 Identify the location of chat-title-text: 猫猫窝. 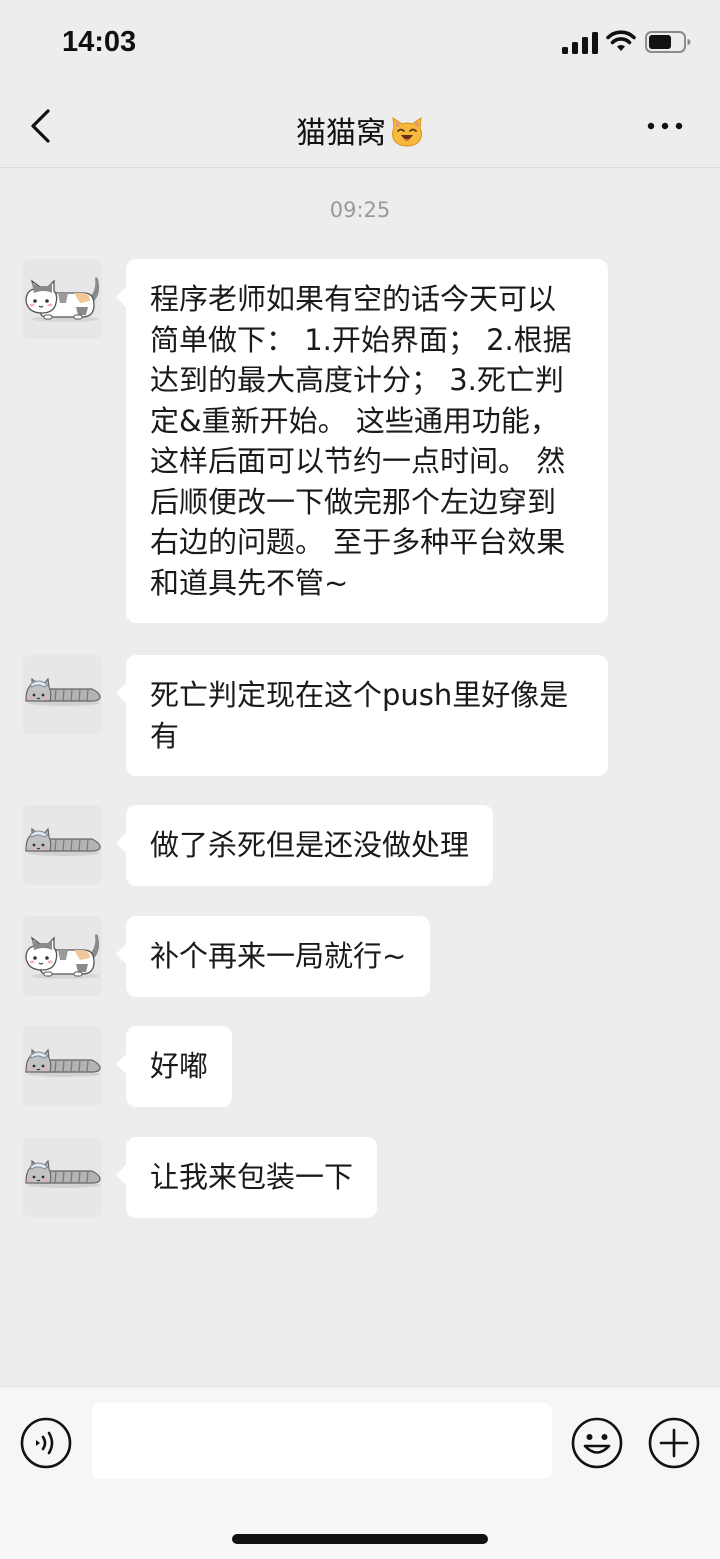
(341, 133).